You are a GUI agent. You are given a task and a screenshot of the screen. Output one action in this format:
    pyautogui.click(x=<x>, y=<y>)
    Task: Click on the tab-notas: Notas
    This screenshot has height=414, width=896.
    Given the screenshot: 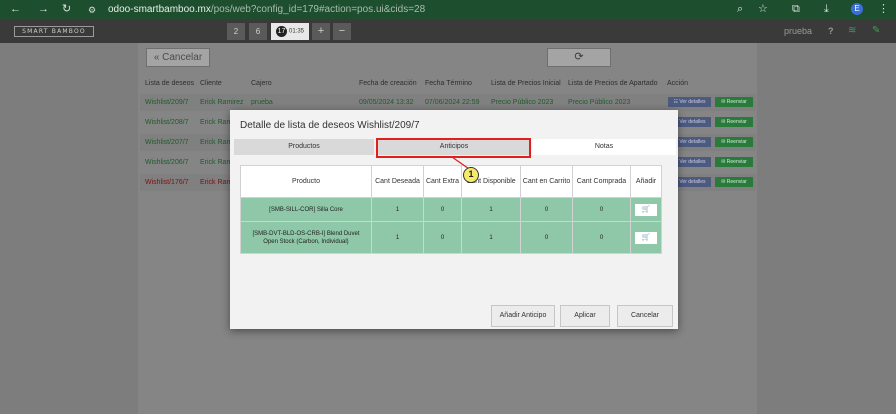 What is the action you would take?
    pyautogui.click(x=604, y=147)
    